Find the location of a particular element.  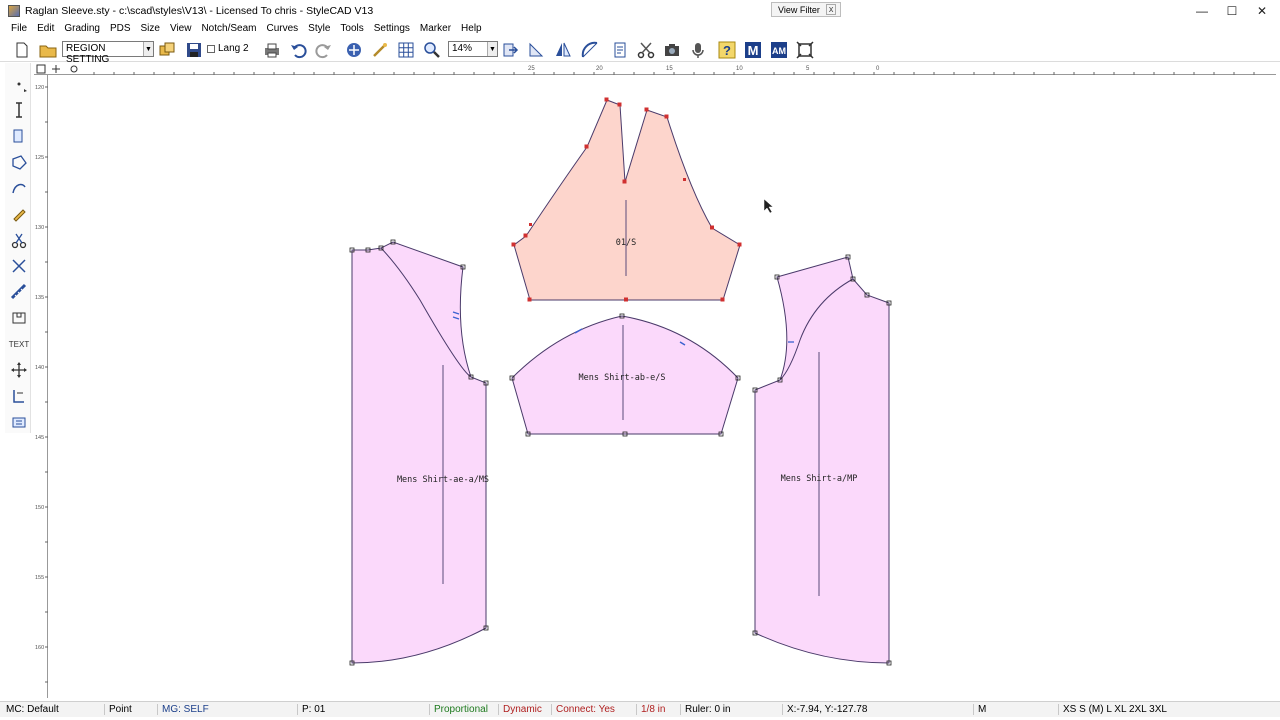

checkbox-box is located at coordinates (211, 48).